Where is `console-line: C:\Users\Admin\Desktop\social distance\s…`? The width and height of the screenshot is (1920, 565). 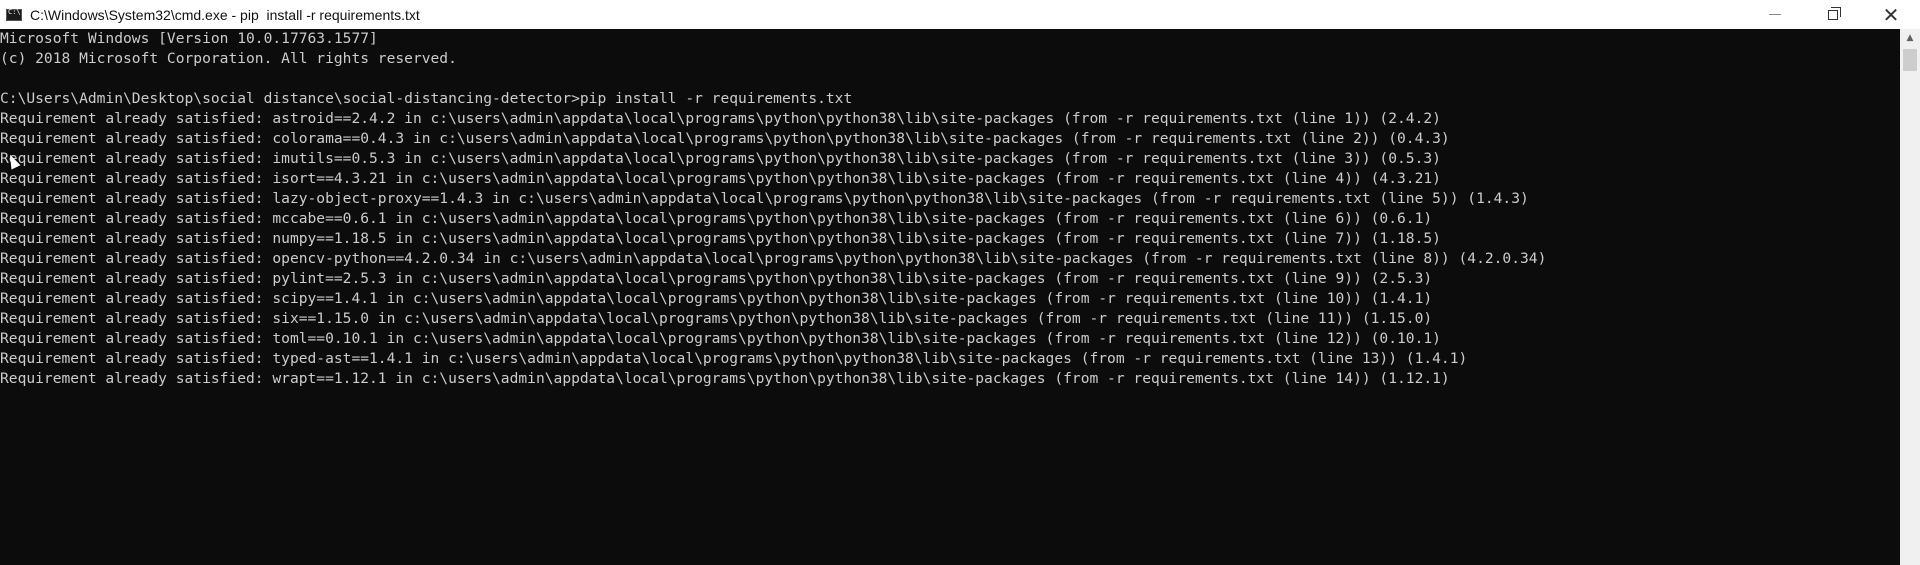 console-line: C:\Users\Admin\Desktop\social distance\s… is located at coordinates (426, 98).